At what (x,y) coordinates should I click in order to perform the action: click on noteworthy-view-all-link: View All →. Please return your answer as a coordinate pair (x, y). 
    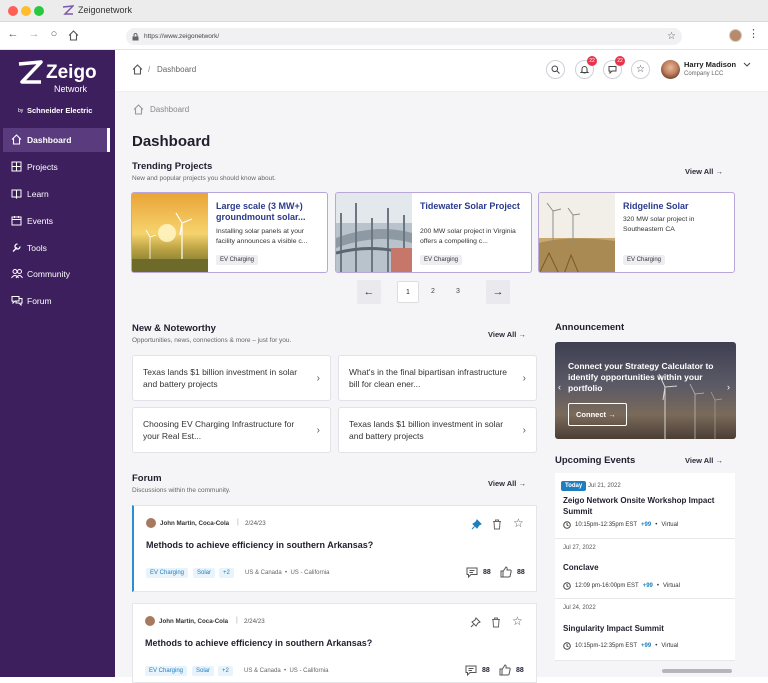
    Looking at the image, I should click on (507, 334).